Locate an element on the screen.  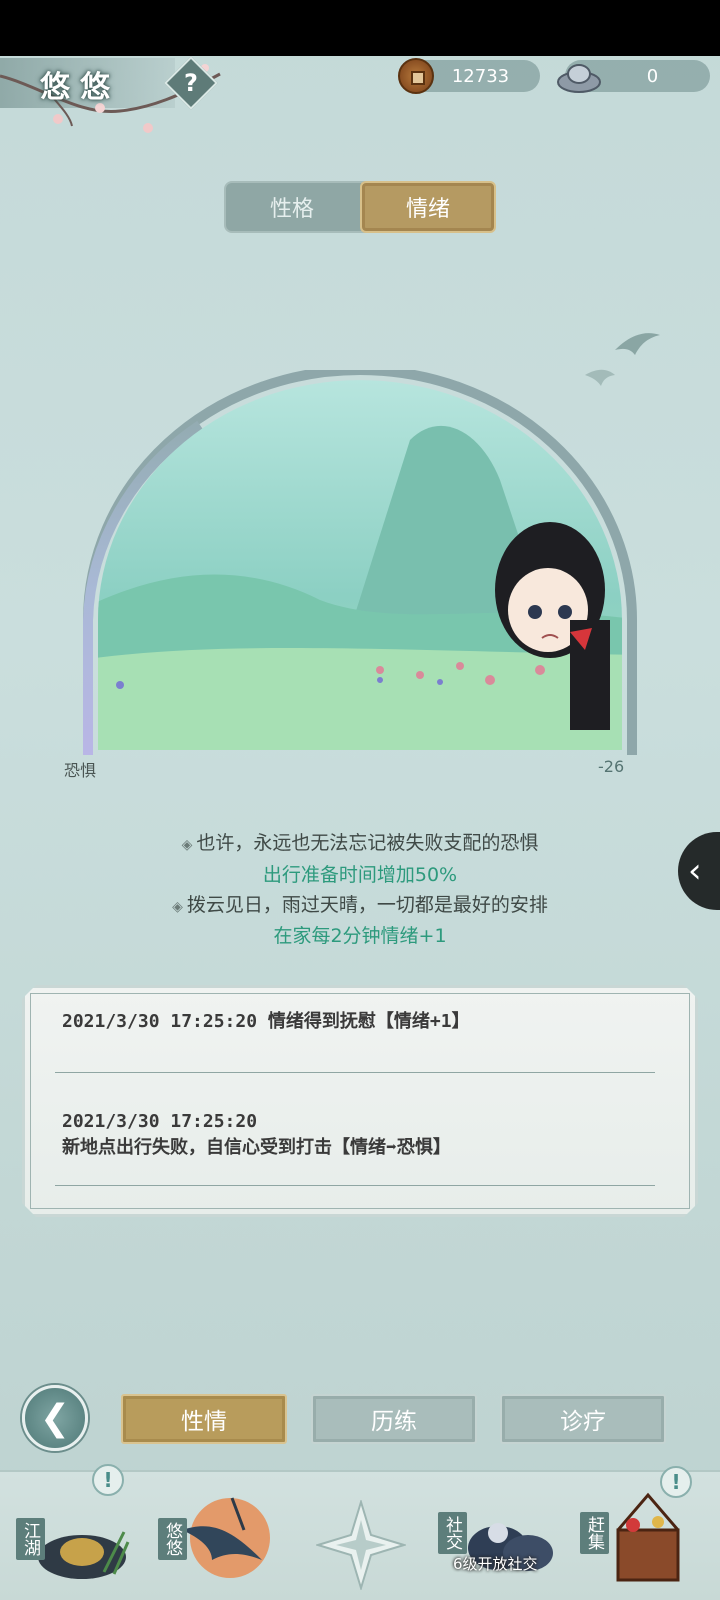
description-1-effect: 出行准备时间增加50% is located at coordinates (360, 875).